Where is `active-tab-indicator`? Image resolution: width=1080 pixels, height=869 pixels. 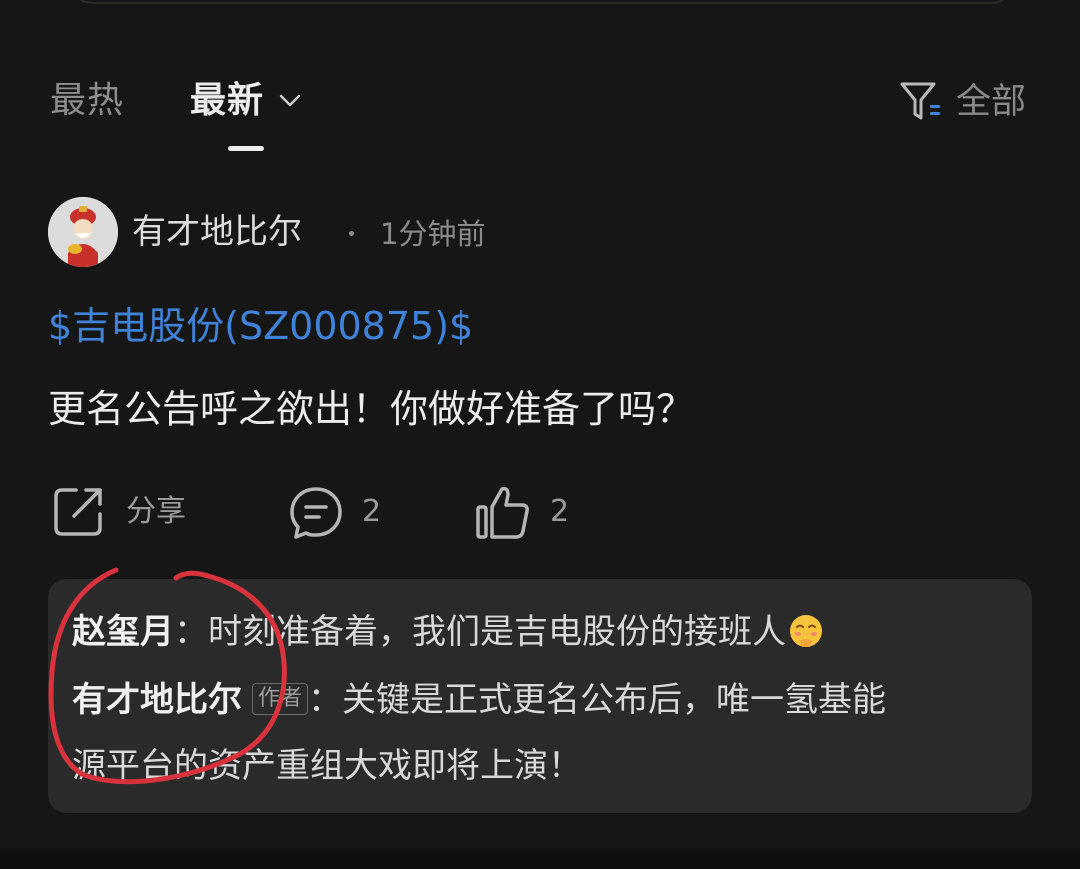 active-tab-indicator is located at coordinates (246, 148).